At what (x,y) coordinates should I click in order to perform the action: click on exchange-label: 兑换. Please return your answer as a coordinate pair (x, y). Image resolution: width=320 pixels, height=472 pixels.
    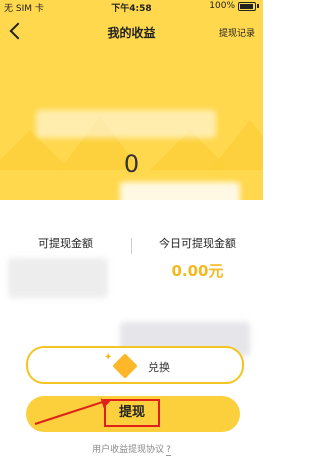
    Looking at the image, I should click on (159, 367).